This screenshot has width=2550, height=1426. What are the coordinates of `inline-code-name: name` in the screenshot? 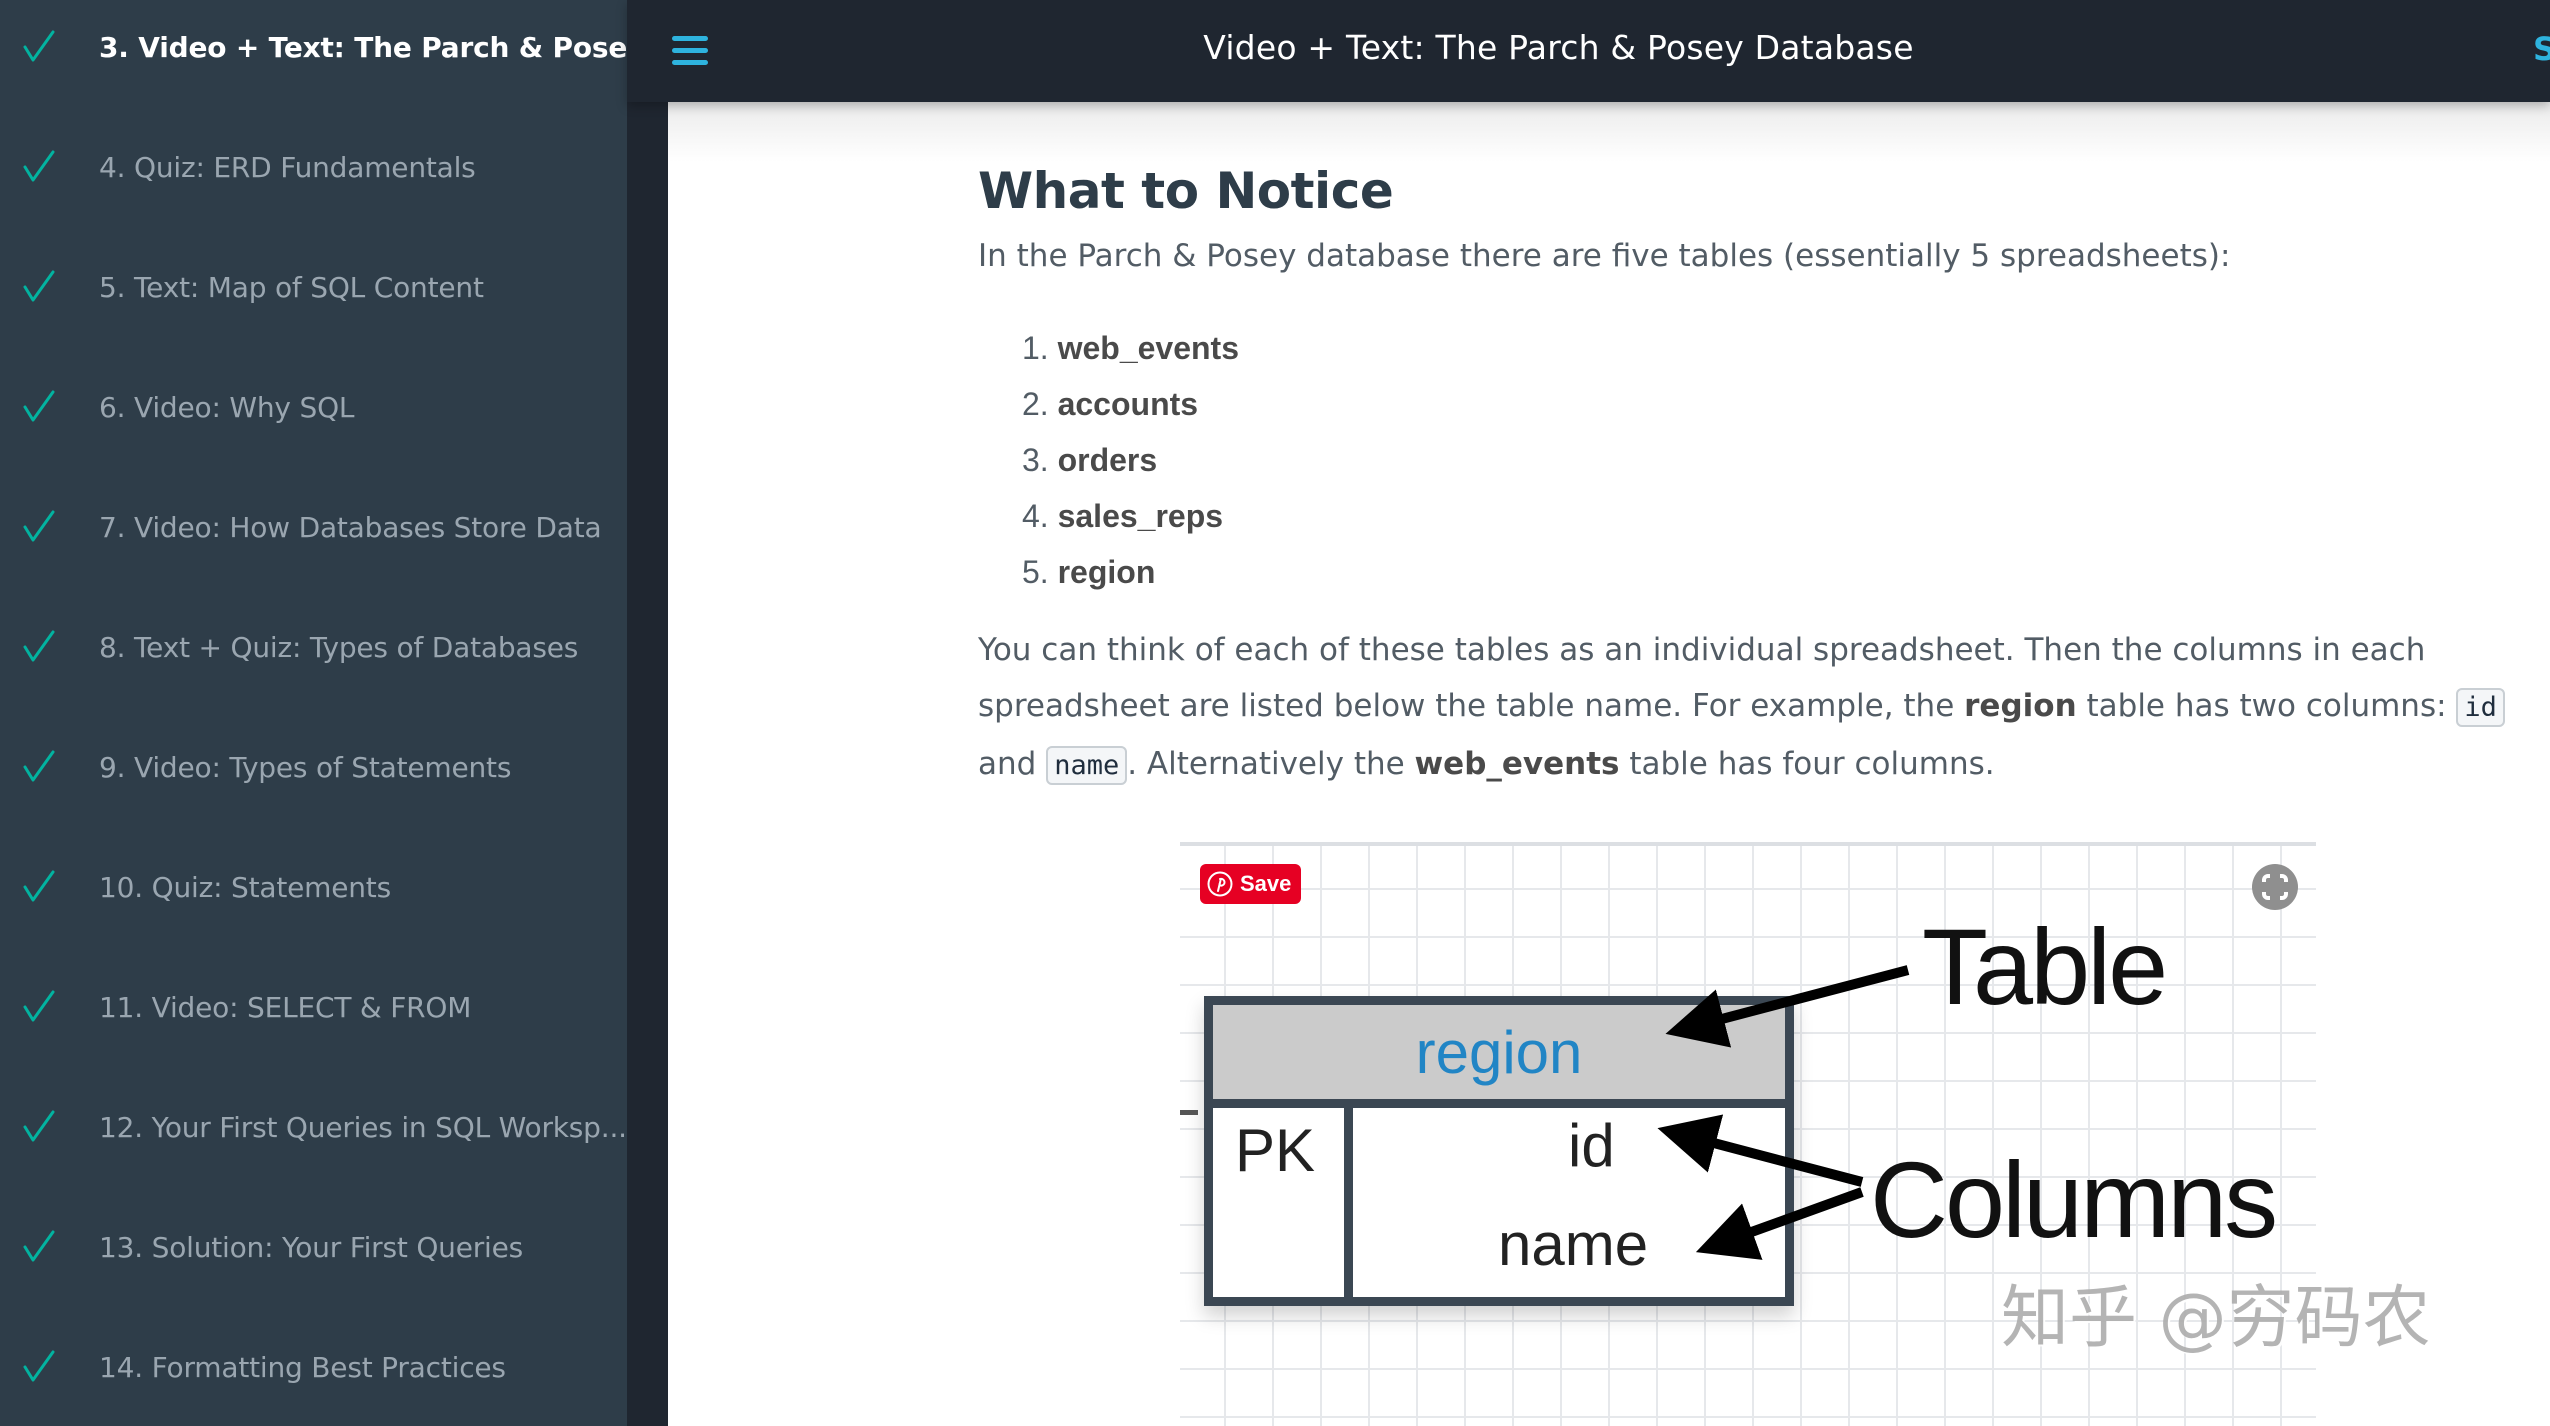 It's located at (1087, 765).